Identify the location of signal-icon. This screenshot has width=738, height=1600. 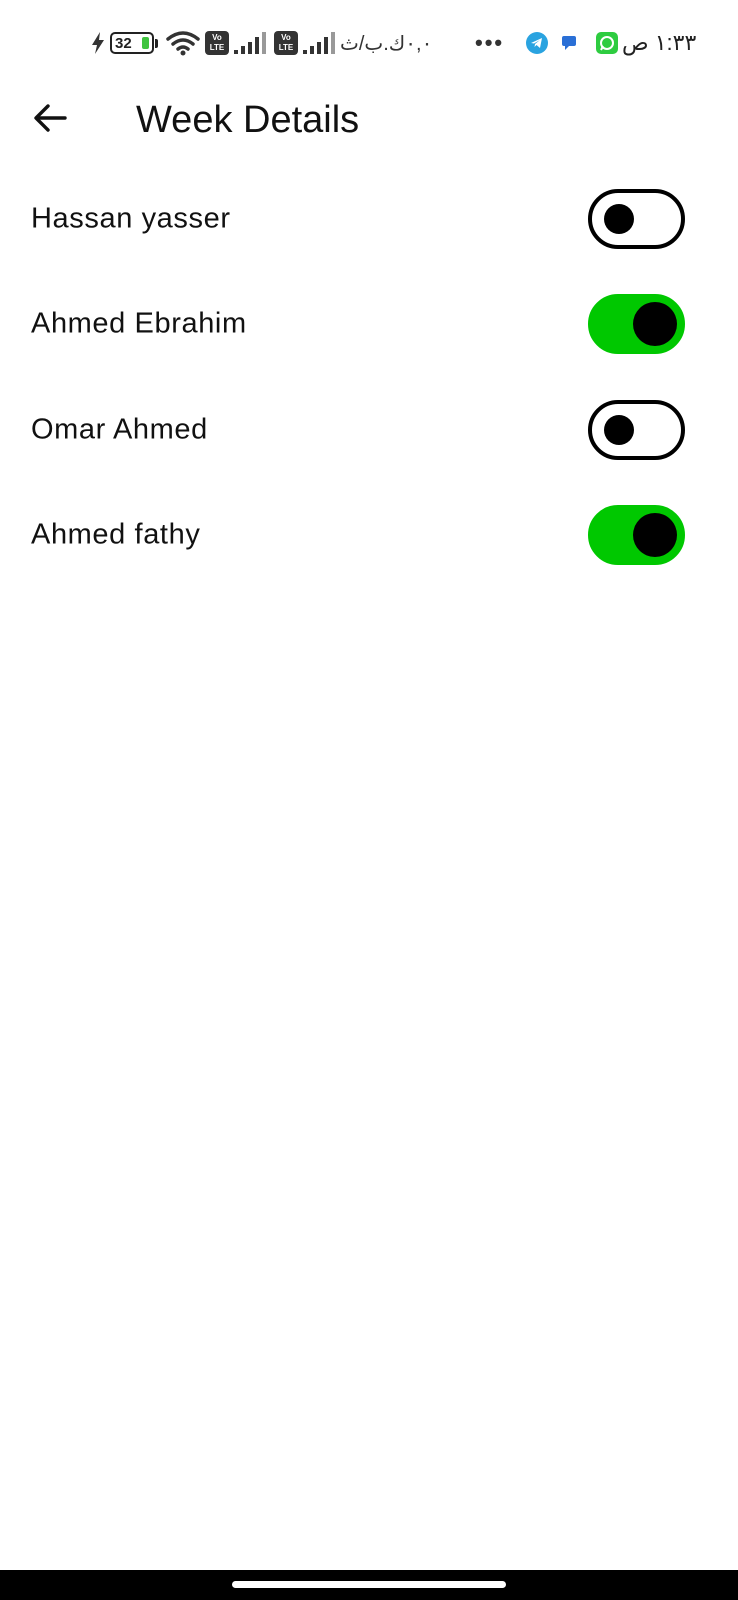
(250, 43).